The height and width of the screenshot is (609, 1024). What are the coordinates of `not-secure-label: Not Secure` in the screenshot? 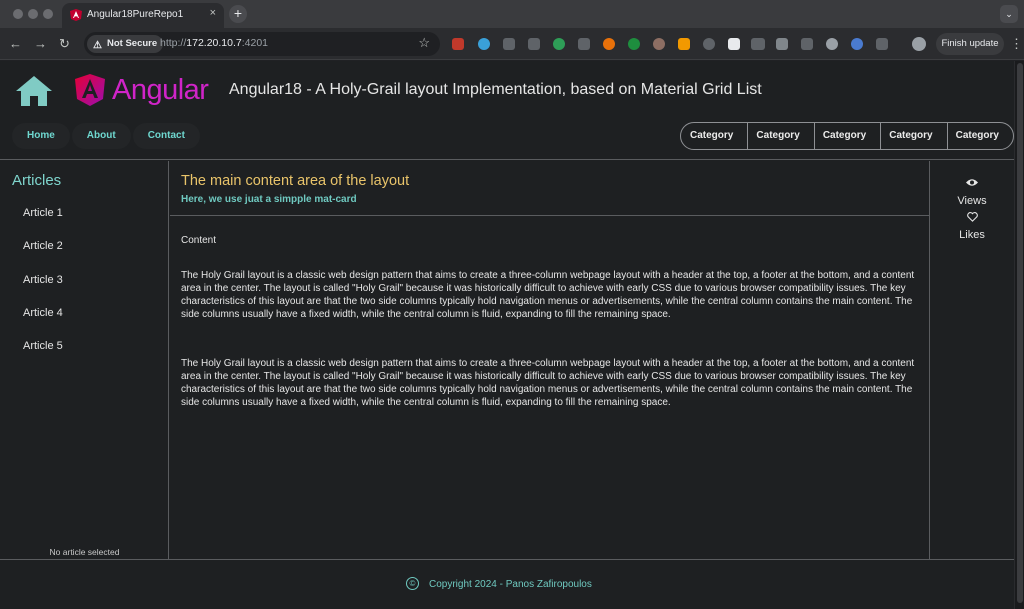 It's located at (132, 43).